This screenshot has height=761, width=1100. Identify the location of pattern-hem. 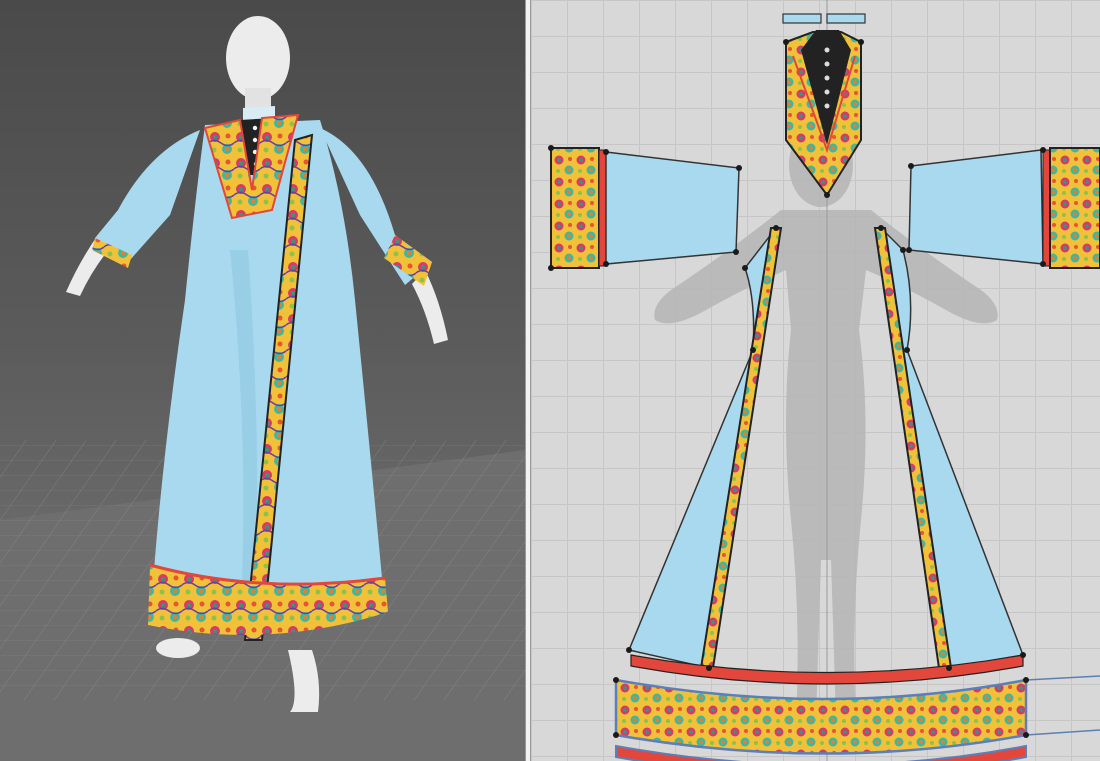
(857, 707).